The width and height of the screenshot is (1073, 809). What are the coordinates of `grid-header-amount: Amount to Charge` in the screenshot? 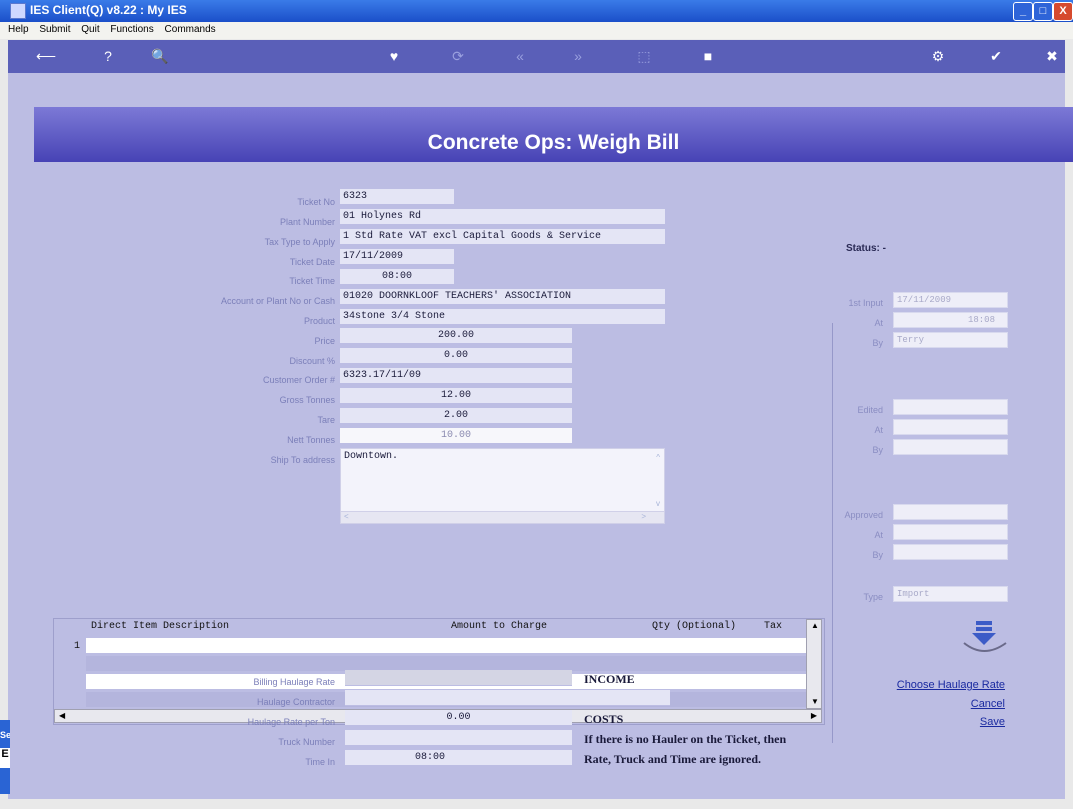 It's located at (499, 626).